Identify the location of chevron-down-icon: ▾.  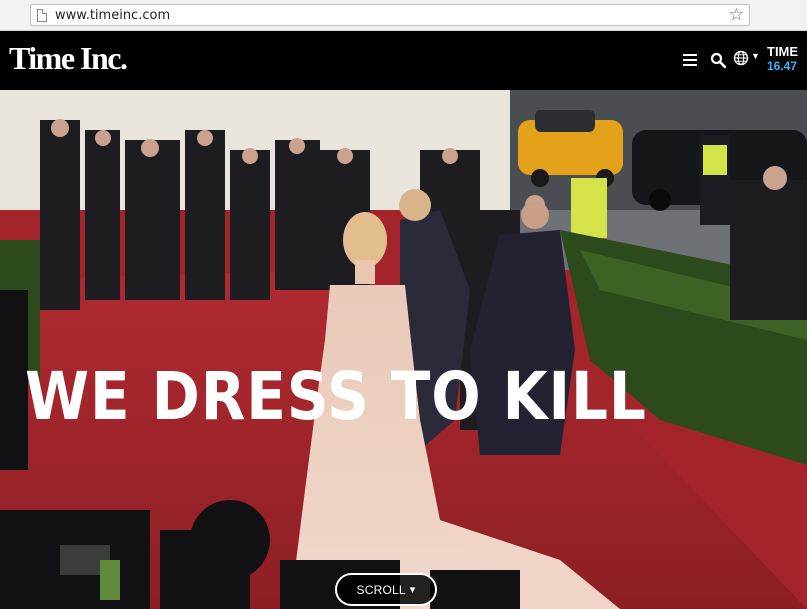
(412, 590).